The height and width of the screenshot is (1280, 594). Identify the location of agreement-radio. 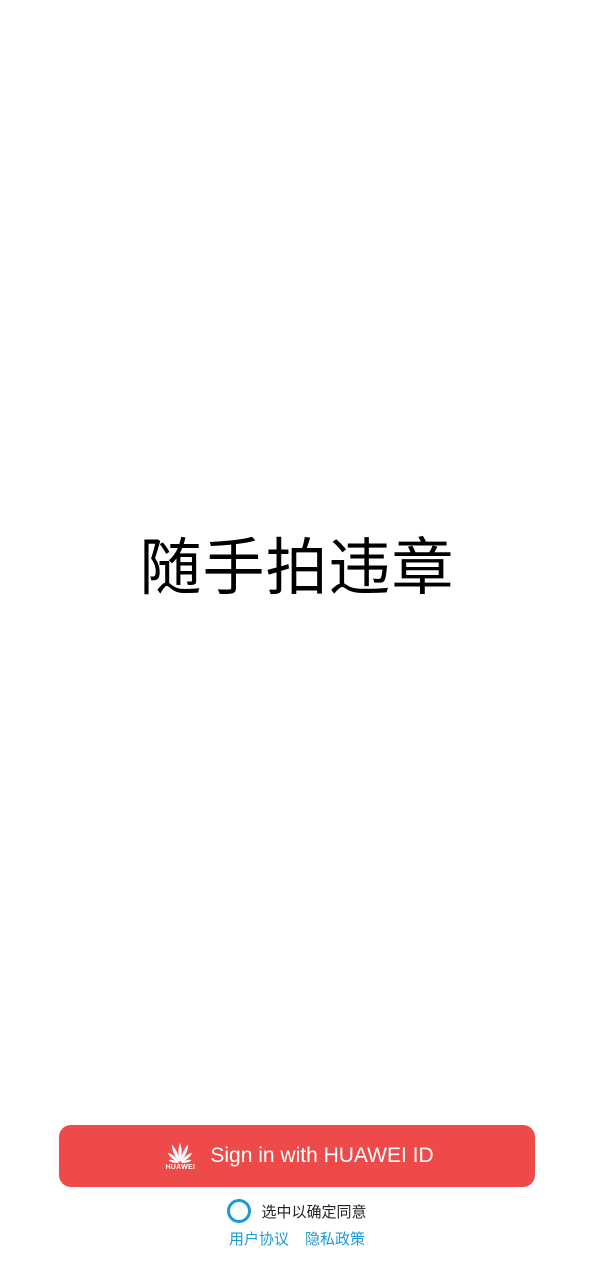
(239, 1211).